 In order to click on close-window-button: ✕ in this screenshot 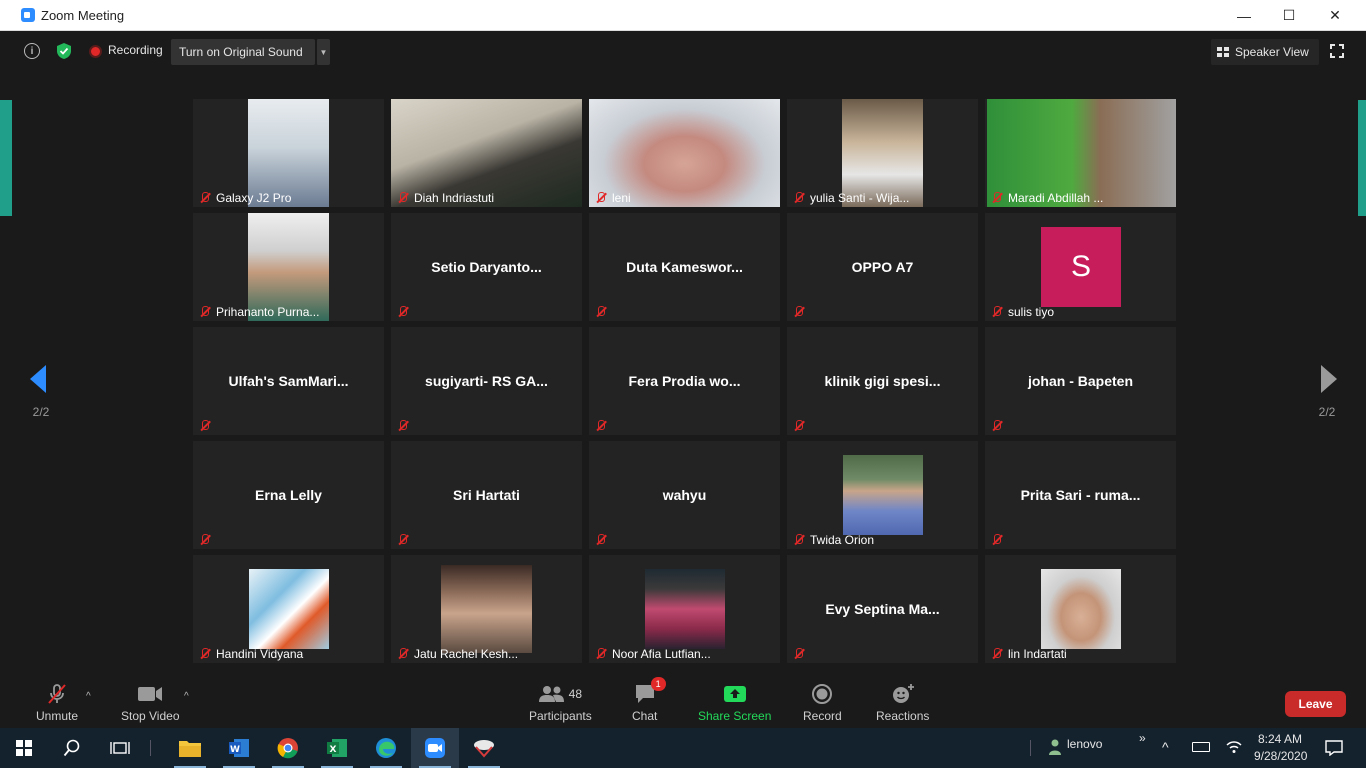, I will do `click(1335, 15)`.